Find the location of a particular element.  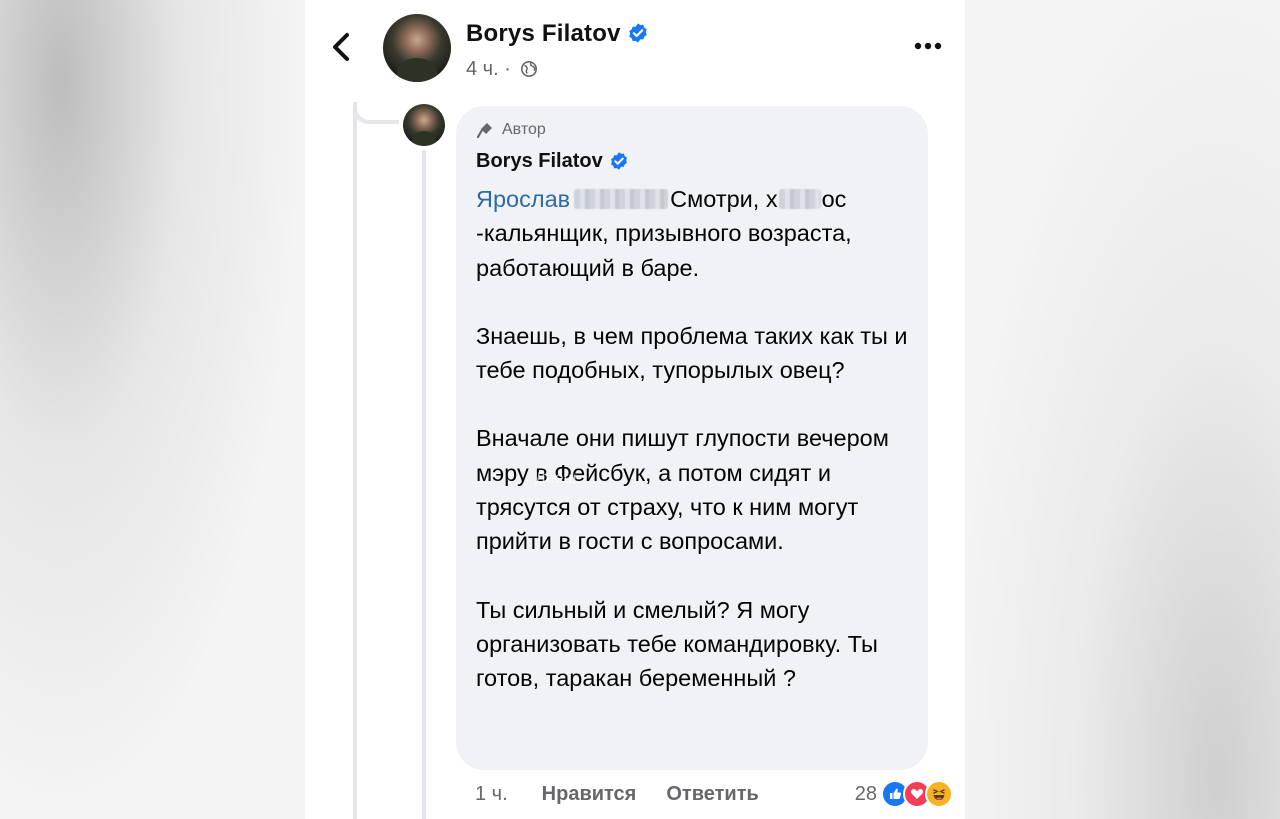

like-button: Нравится is located at coordinates (589, 794).